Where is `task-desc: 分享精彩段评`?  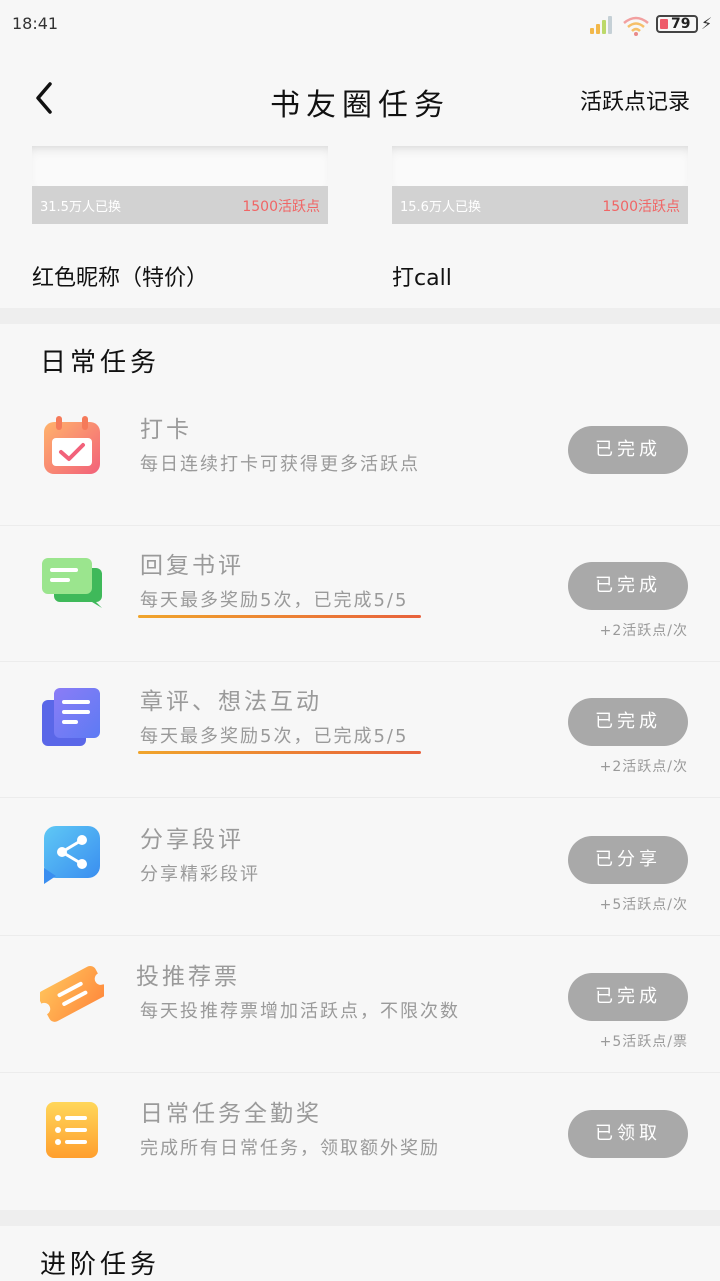 task-desc: 分享精彩段评 is located at coordinates (200, 874).